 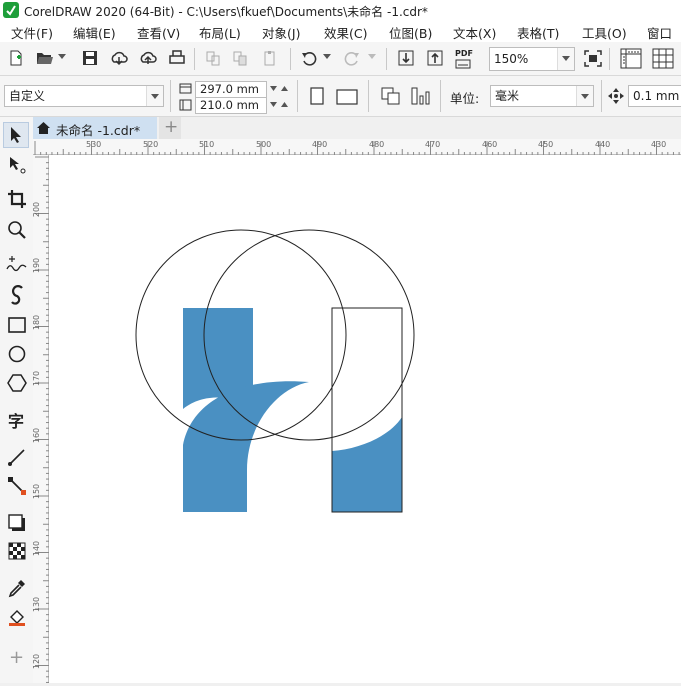 What do you see at coordinates (367, 464) in the screenshot?
I see `right-blue-bar-bottom` at bounding box center [367, 464].